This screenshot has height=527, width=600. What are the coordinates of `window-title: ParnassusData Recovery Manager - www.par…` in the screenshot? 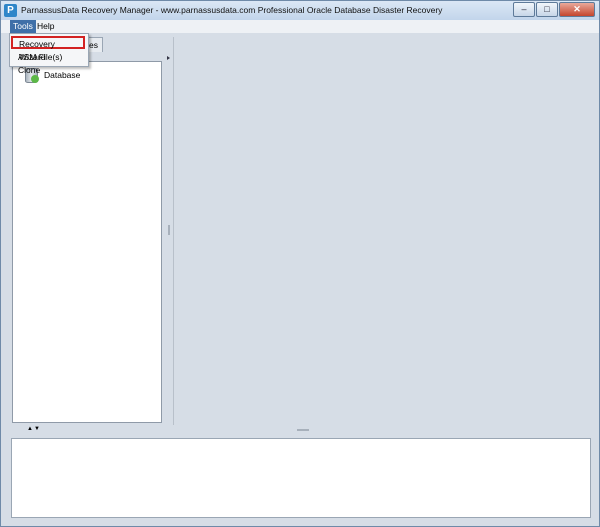 It's located at (232, 10).